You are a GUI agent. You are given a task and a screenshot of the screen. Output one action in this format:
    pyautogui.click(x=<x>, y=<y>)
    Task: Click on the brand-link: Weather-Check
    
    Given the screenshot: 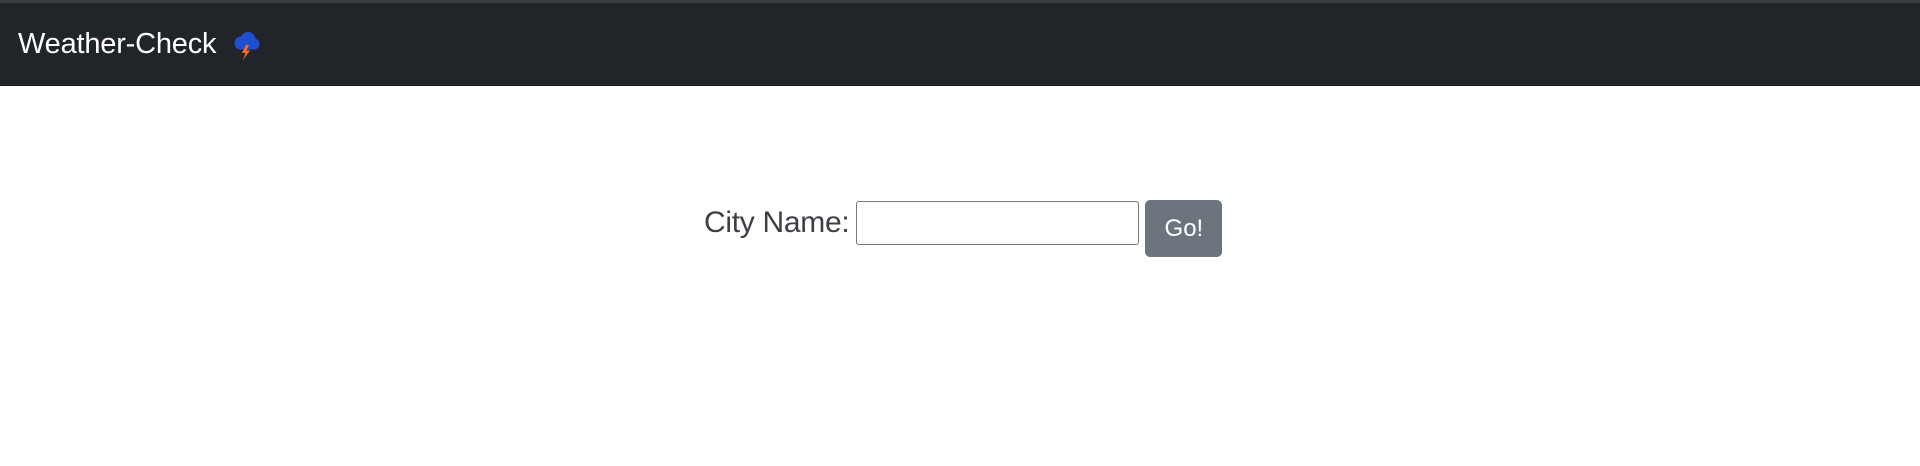 What is the action you would take?
    pyautogui.click(x=139, y=44)
    